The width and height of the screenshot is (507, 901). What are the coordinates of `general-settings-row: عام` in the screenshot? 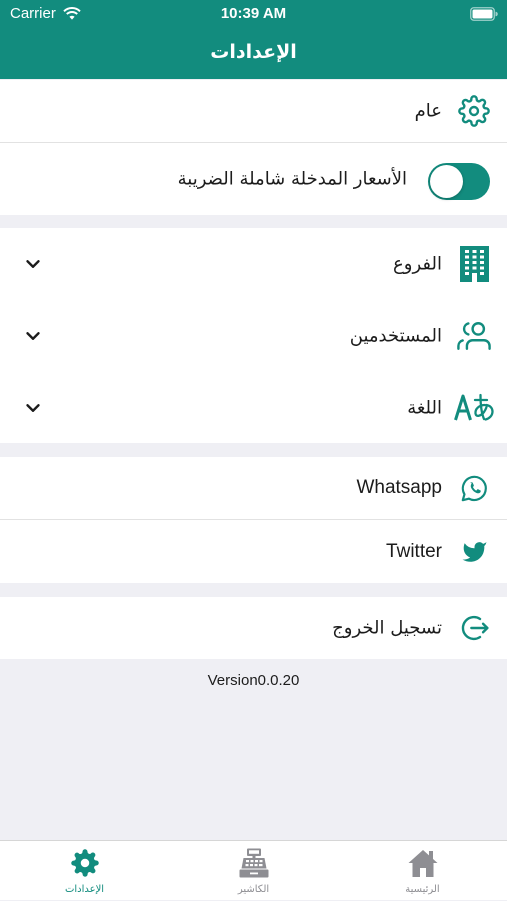 It's located at (253, 111).